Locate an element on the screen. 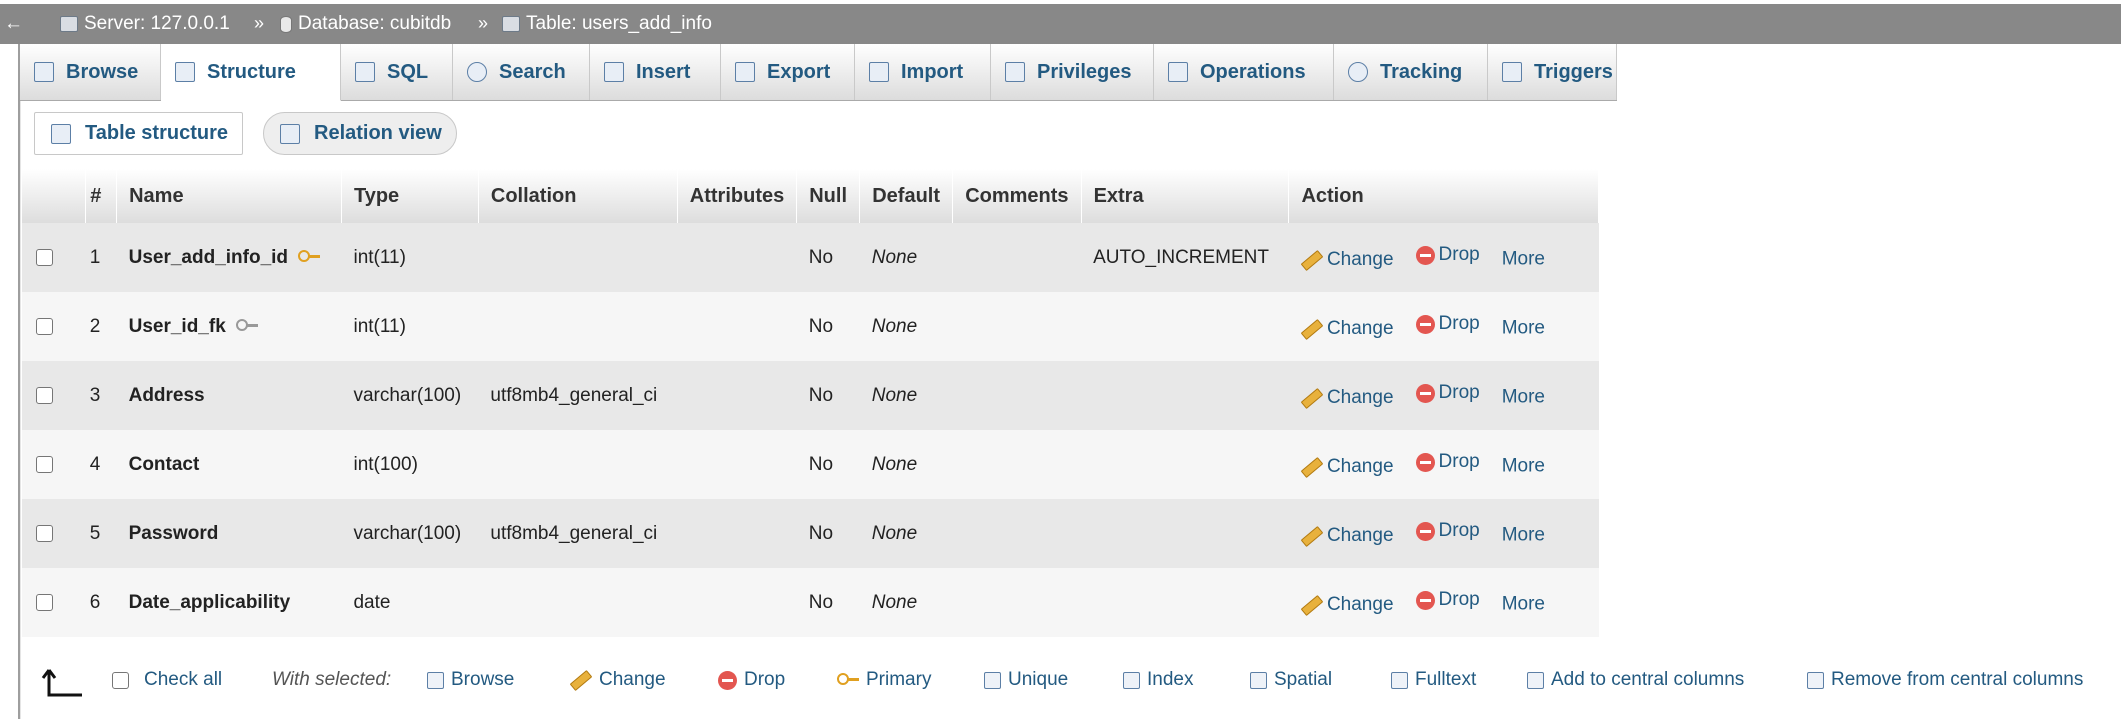  tab-operations: Operations is located at coordinates (1244, 72).